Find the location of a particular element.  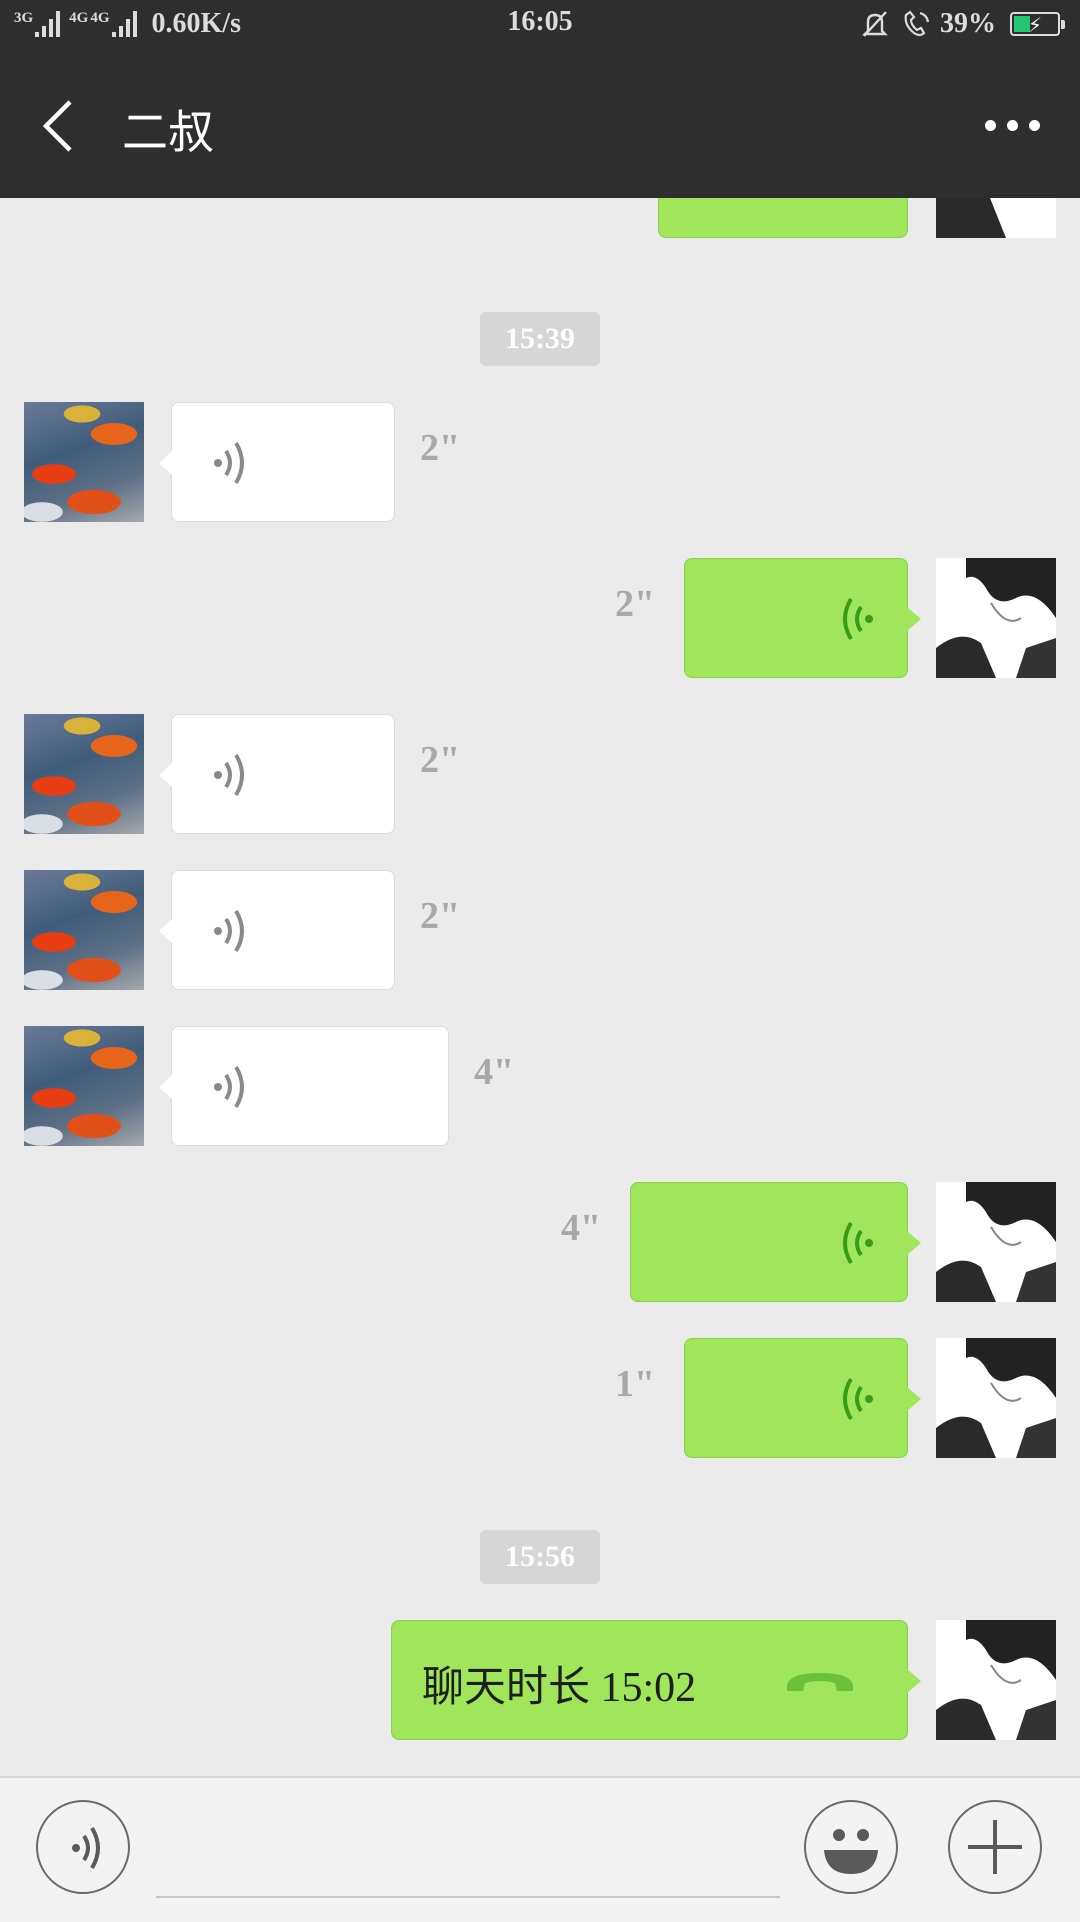

phone-hangup-icon is located at coordinates (820, 1682).